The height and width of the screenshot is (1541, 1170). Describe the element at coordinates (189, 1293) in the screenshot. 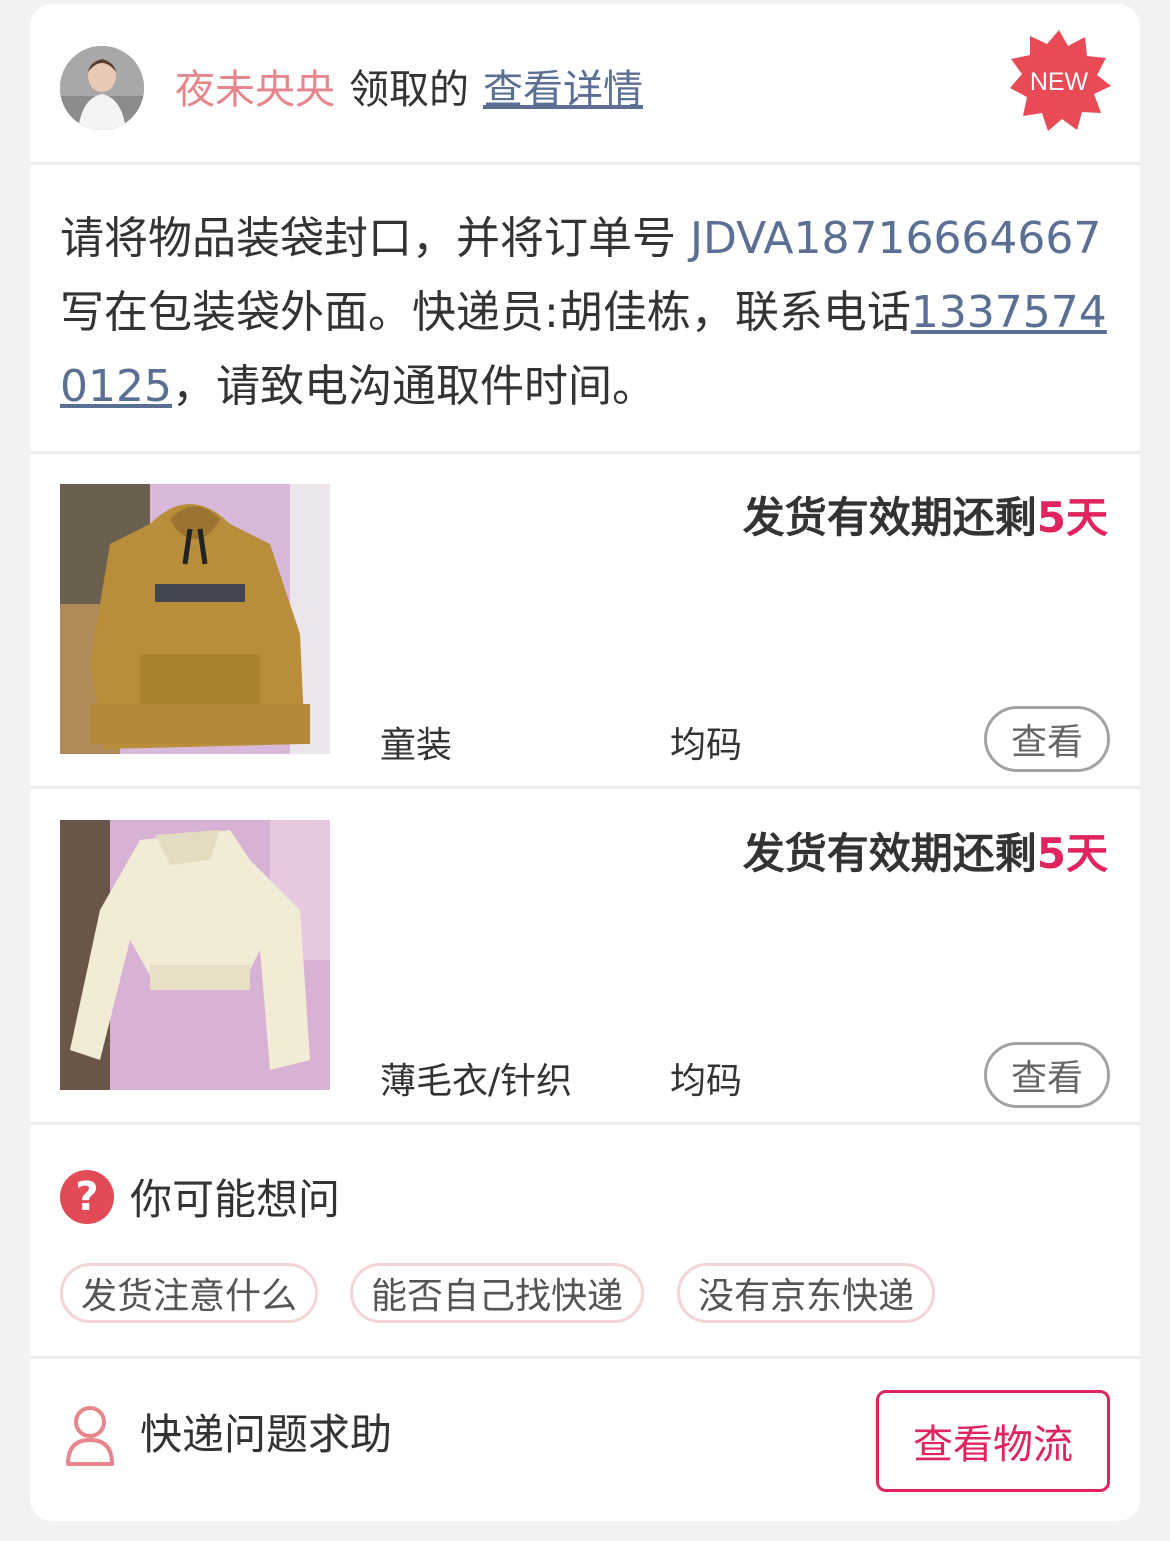

I see `faq-chip: 发货注意什么` at that location.